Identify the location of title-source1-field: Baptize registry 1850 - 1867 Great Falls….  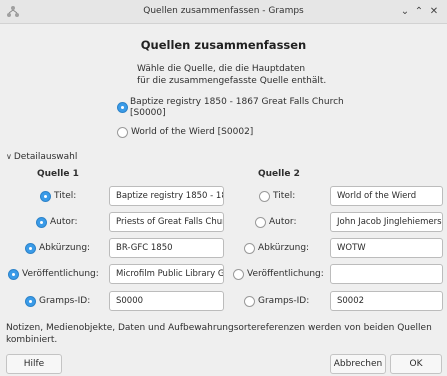
(166, 196).